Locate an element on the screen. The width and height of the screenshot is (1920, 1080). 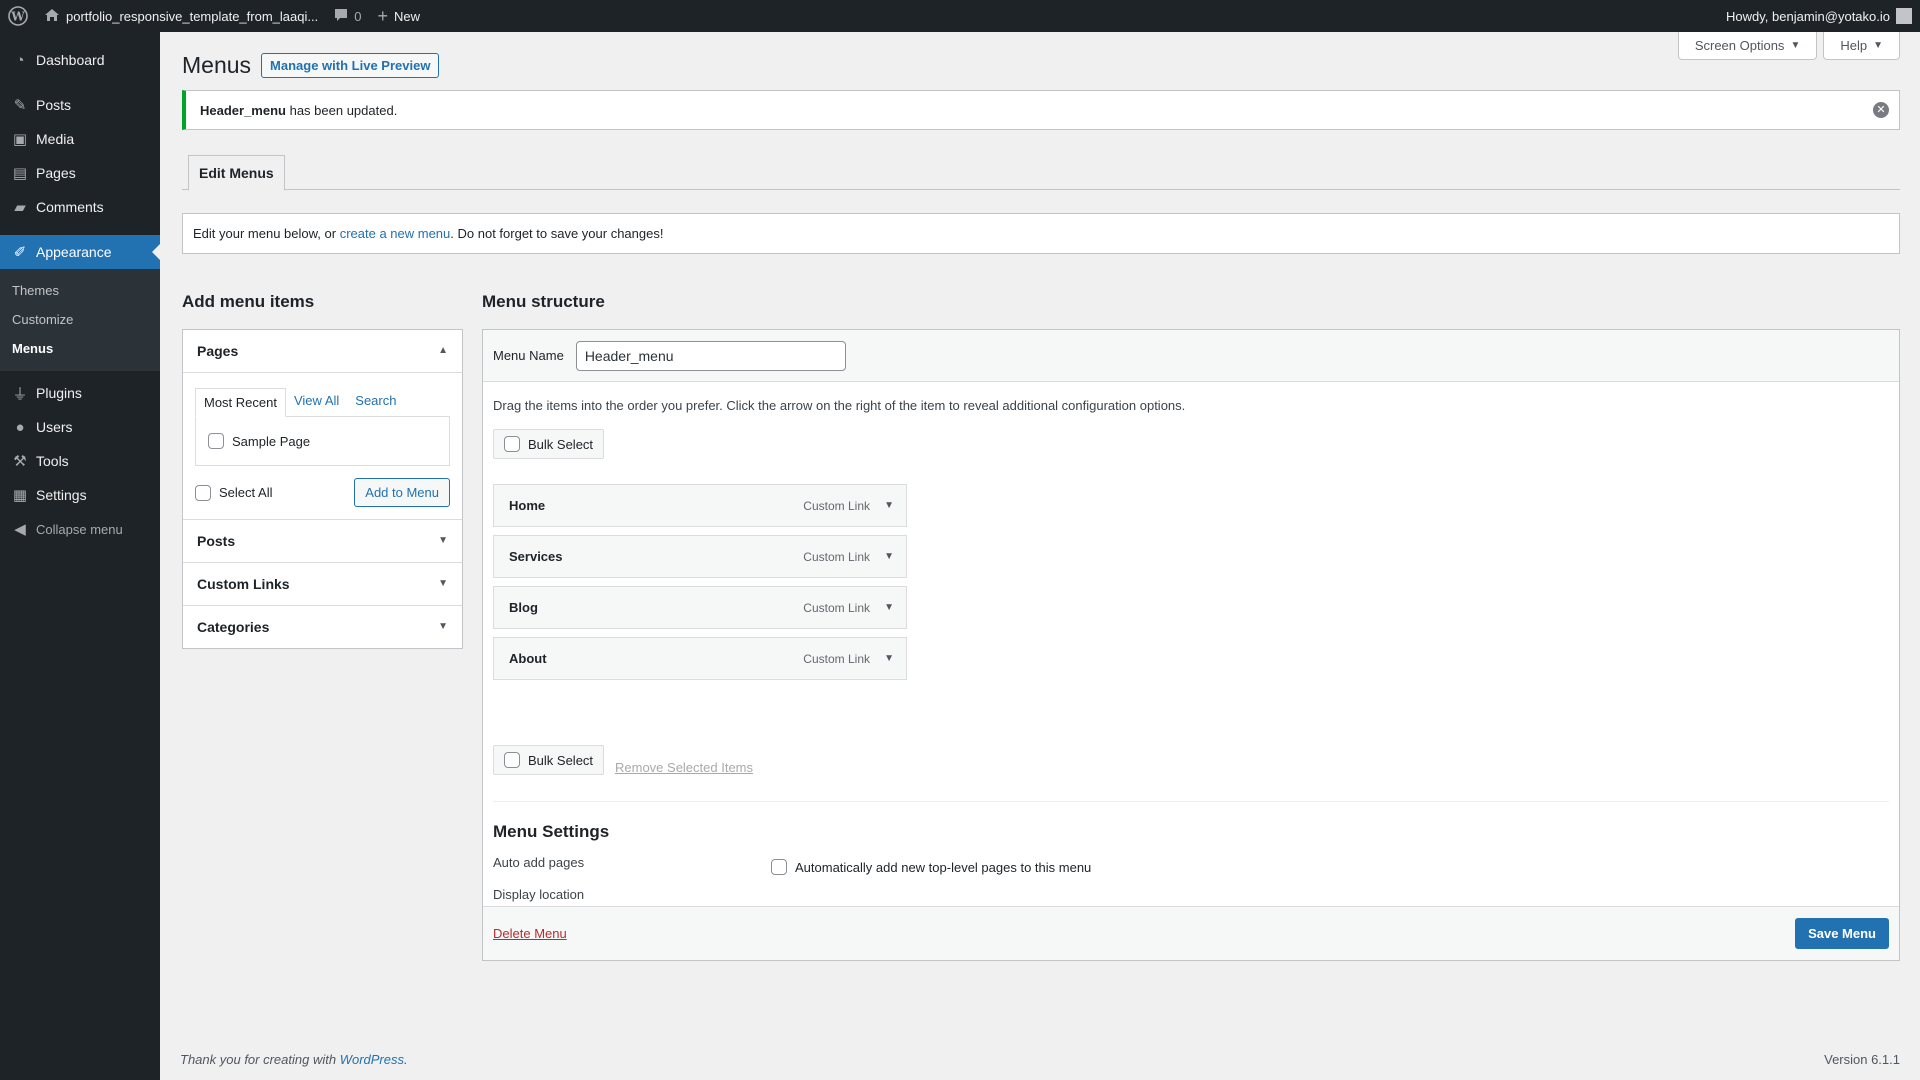
home-icon is located at coordinates (52, 16).